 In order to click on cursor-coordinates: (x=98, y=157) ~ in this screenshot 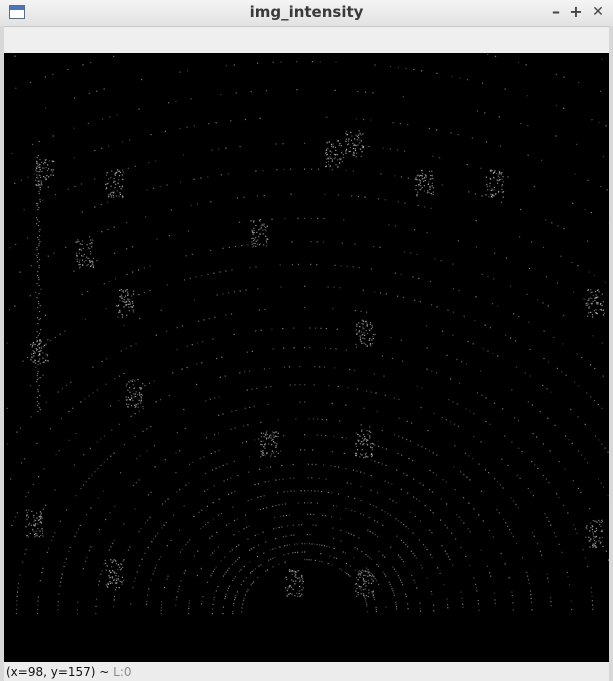, I will do `click(58, 672)`.